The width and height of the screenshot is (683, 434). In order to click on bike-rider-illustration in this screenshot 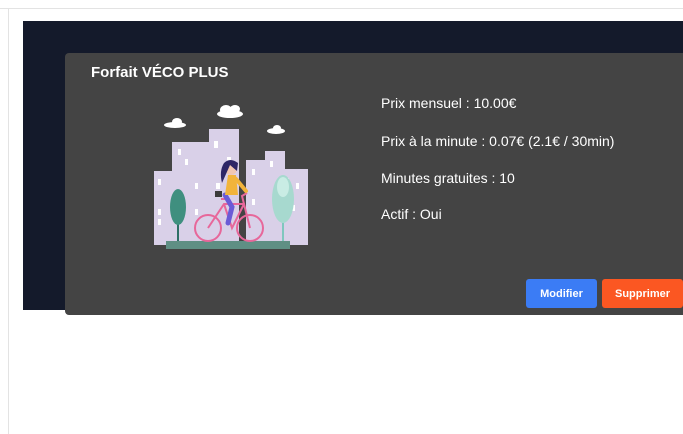, I will do `click(231, 177)`.